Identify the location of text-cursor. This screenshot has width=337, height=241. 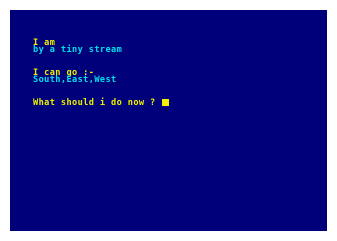
(166, 102).